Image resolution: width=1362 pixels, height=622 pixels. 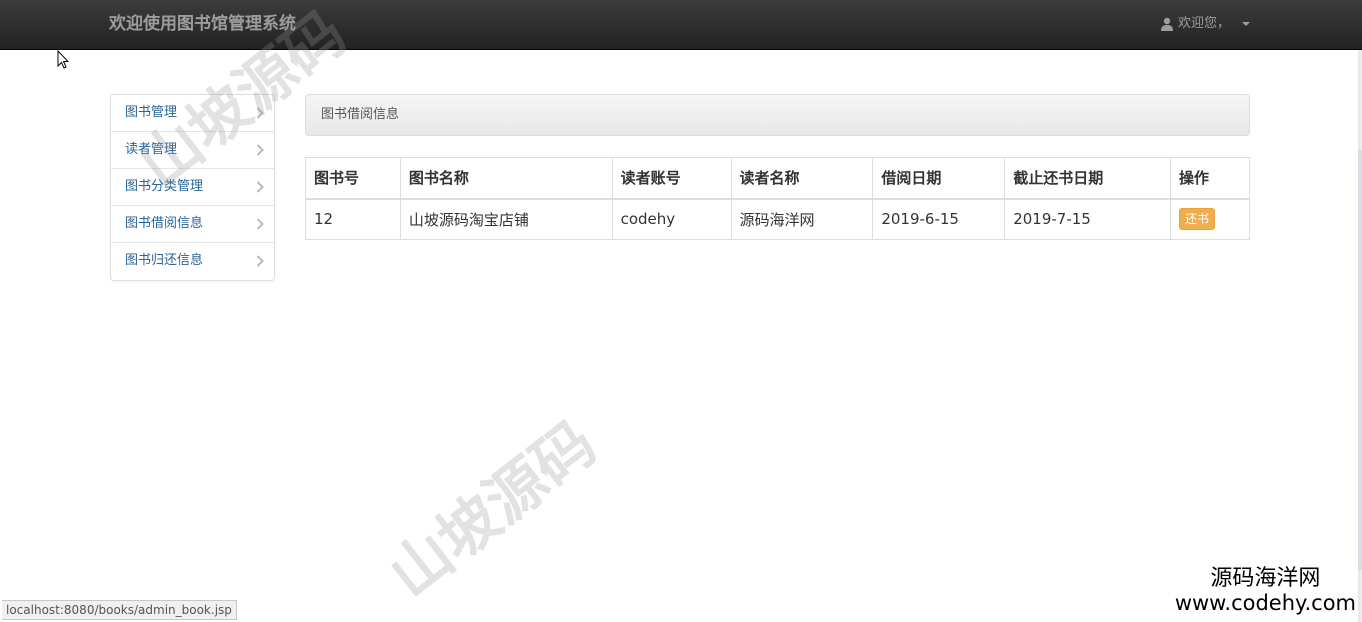 I want to click on sidebar-nav: 图书管理 读者管理 图书分类管理 图书借阅信息 图书归还信息, so click(x=192, y=187).